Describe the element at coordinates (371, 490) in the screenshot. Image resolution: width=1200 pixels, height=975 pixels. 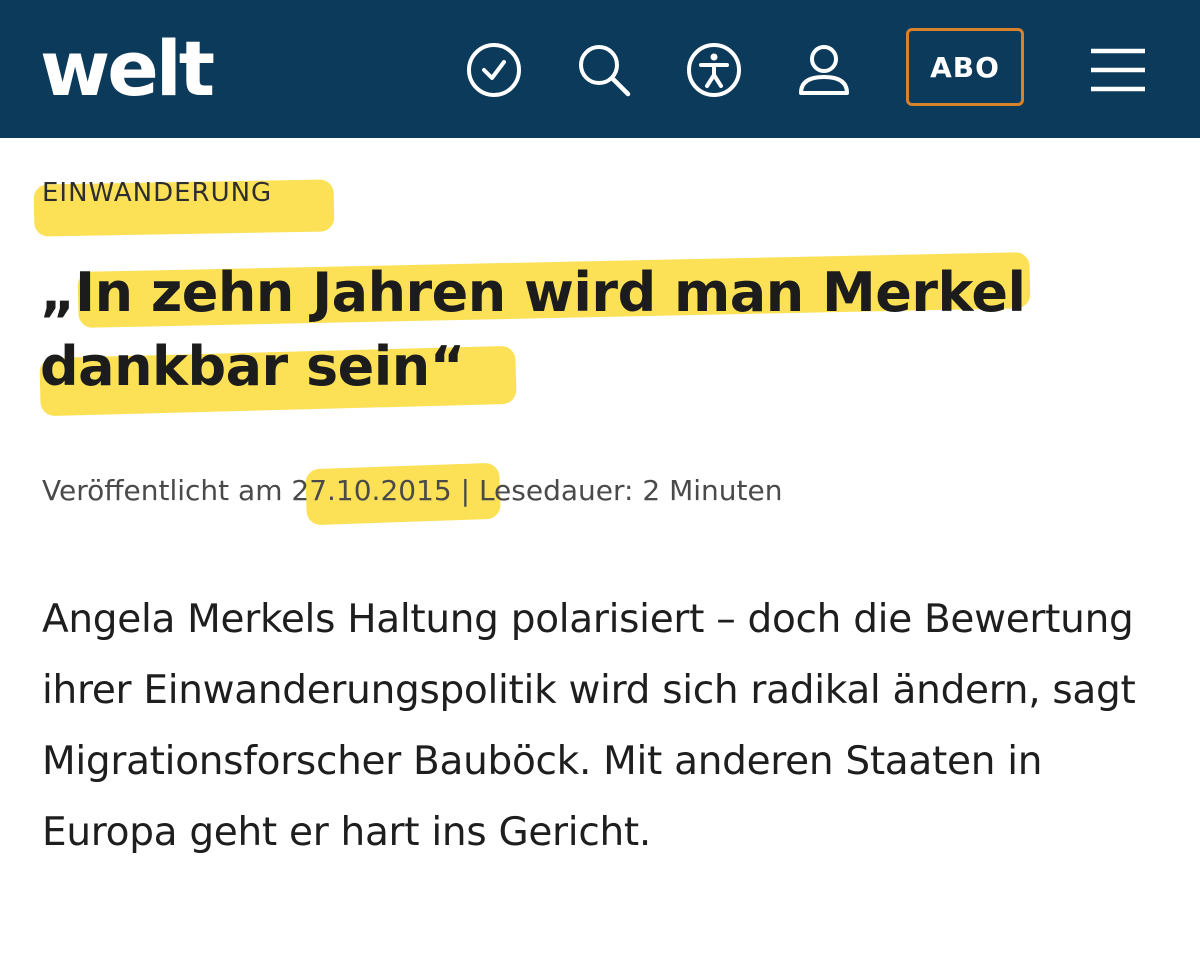
I see `published-date: 27.10.2015` at that location.